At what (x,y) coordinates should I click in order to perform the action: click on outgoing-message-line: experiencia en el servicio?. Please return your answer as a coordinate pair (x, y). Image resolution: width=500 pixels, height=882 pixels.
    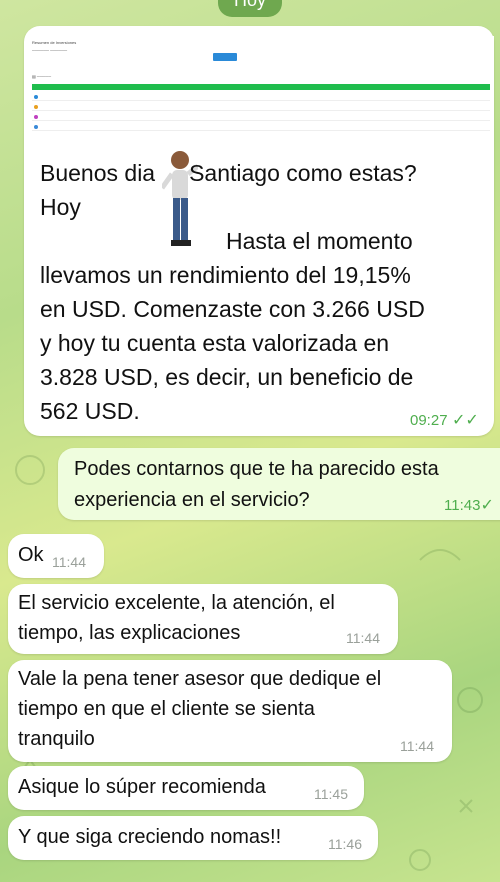
    Looking at the image, I should click on (192, 500).